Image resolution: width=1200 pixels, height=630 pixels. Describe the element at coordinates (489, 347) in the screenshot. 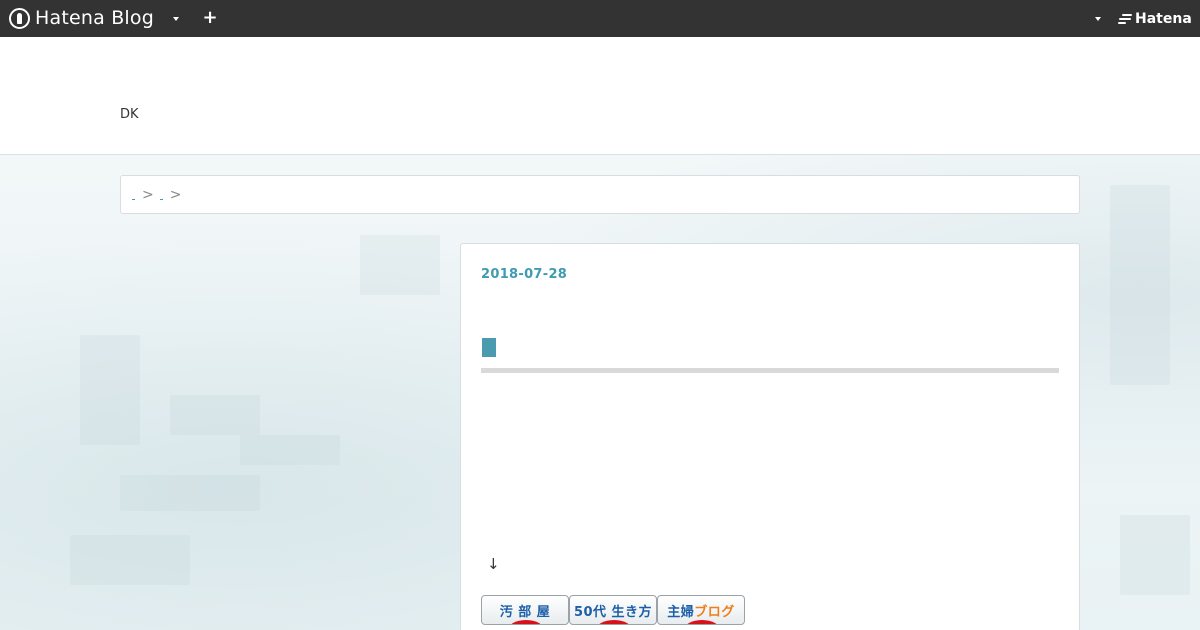

I see `entry-title-link` at that location.